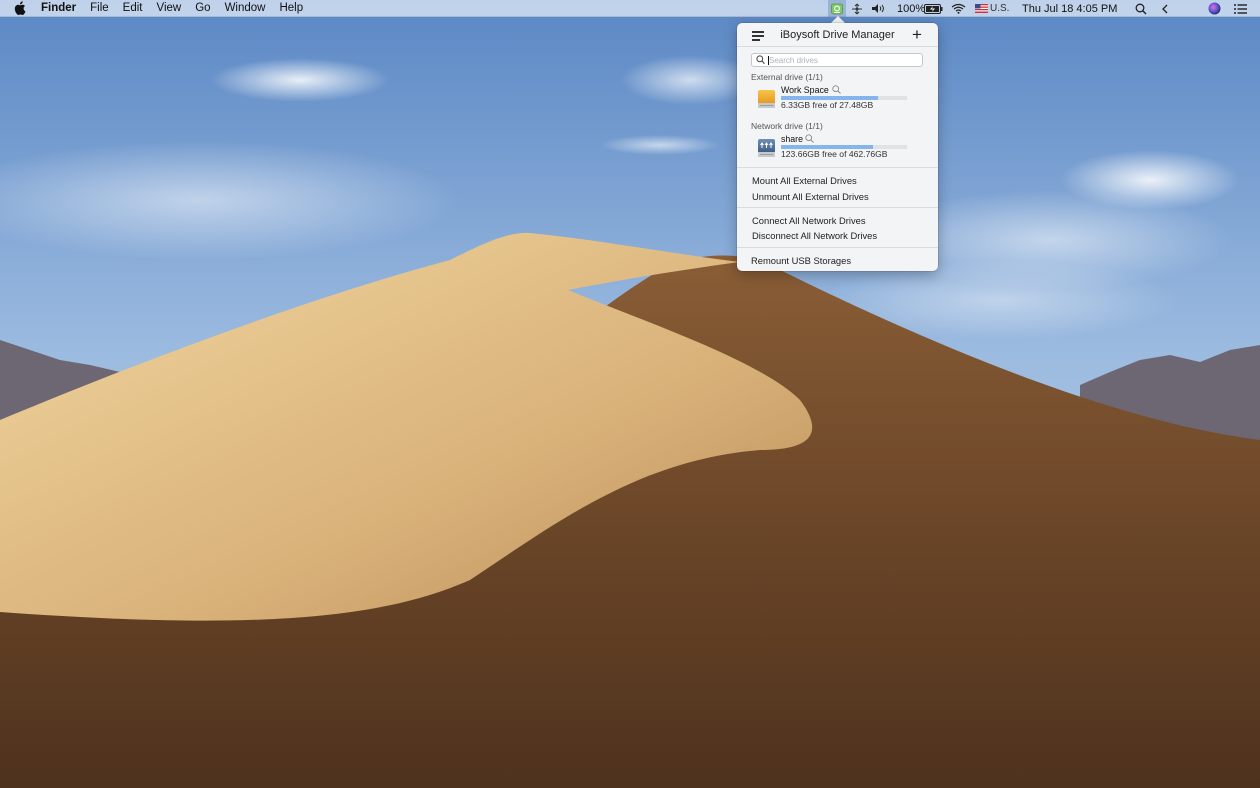  I want to click on popover-title: iBoysoft Drive Manager, so click(837, 35).